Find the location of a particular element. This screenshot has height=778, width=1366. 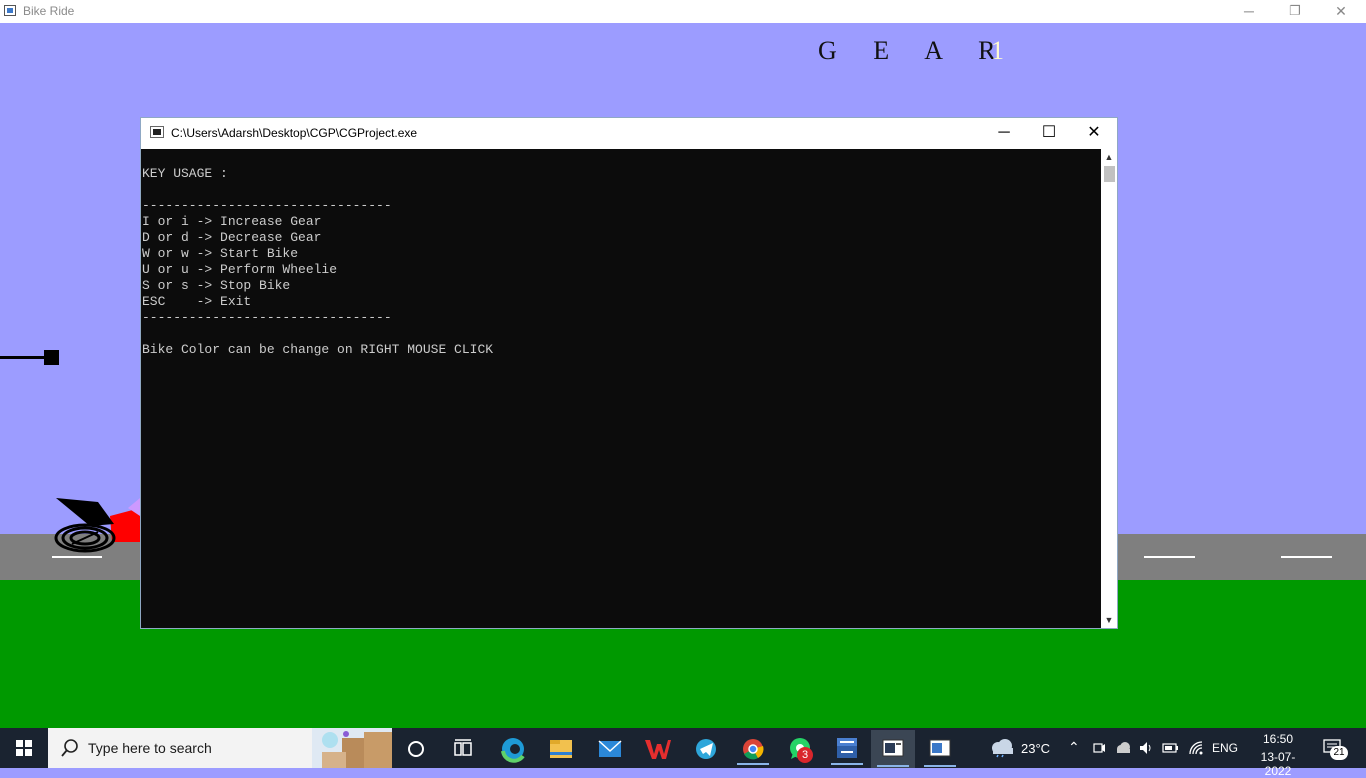

chevron-up-icon: ⌃ is located at coordinates (1074, 747).